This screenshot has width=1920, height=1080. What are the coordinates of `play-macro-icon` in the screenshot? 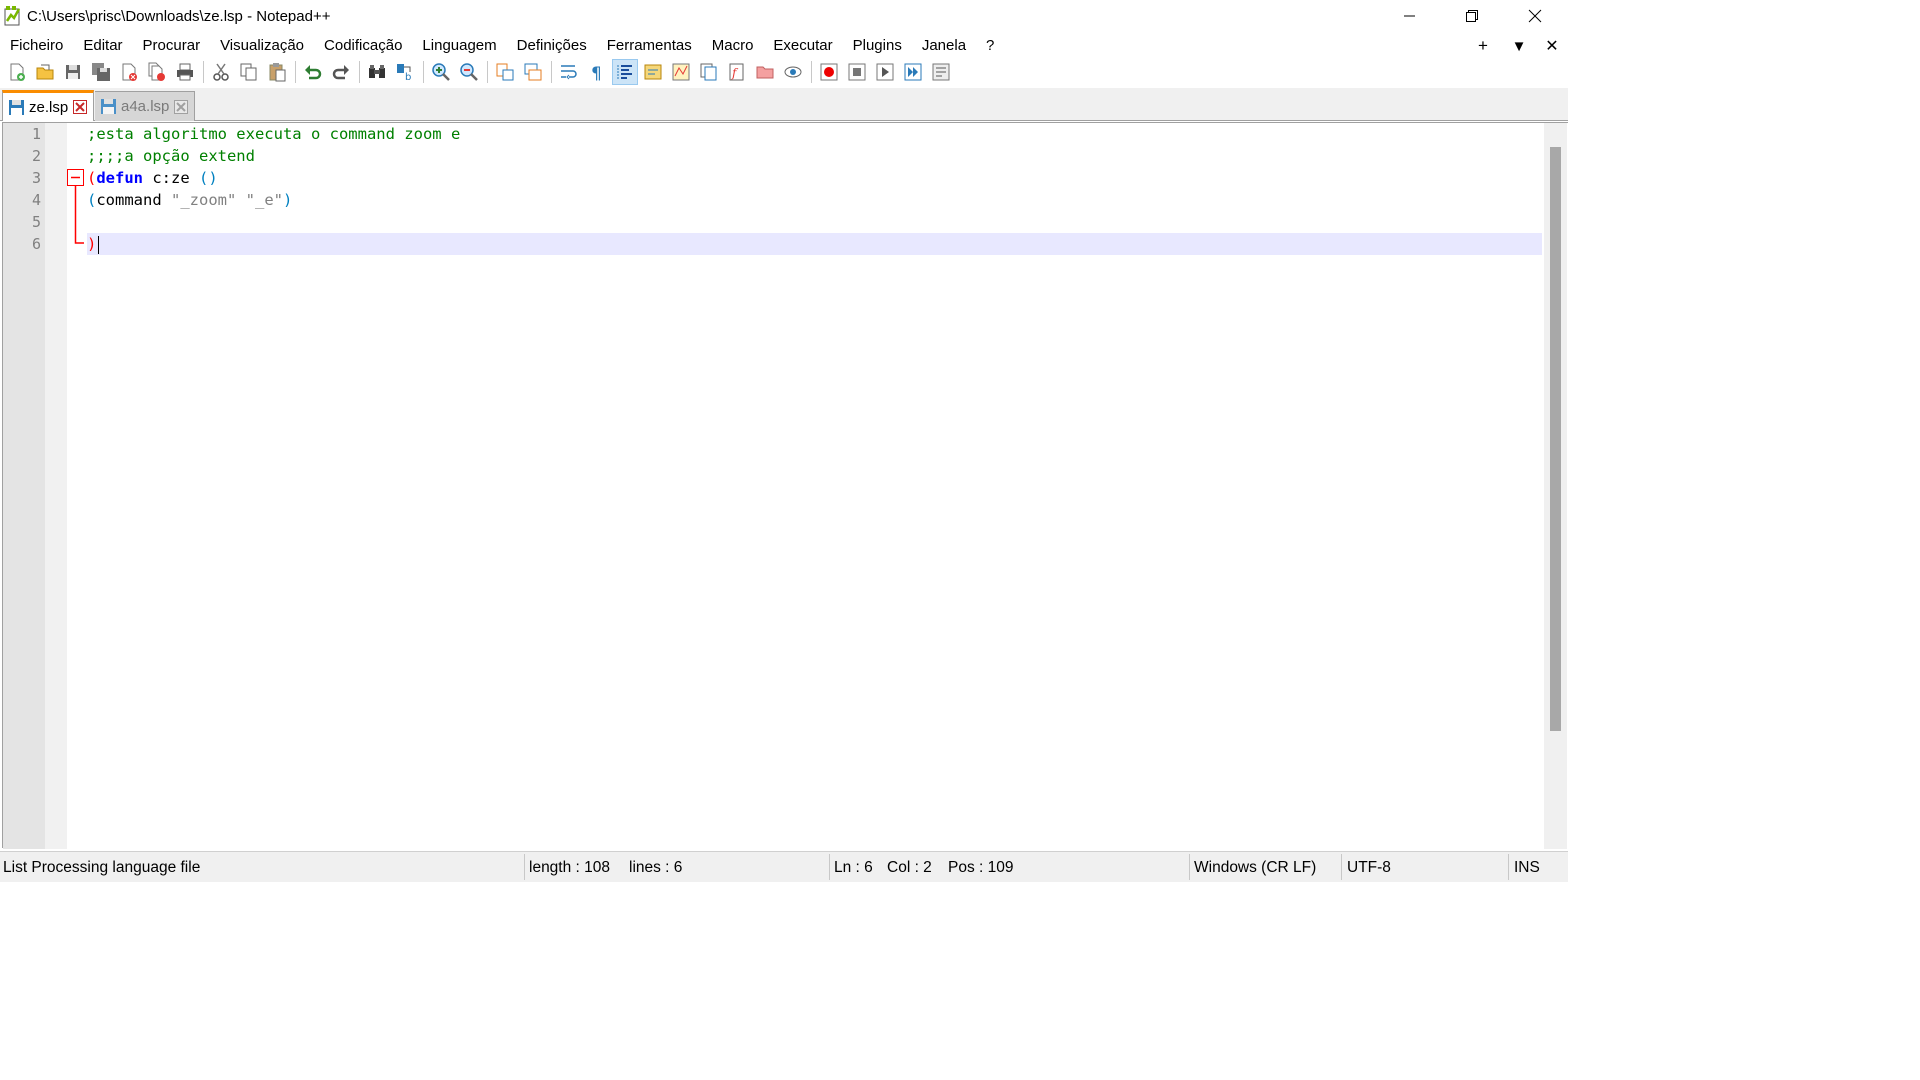 It's located at (885, 72).